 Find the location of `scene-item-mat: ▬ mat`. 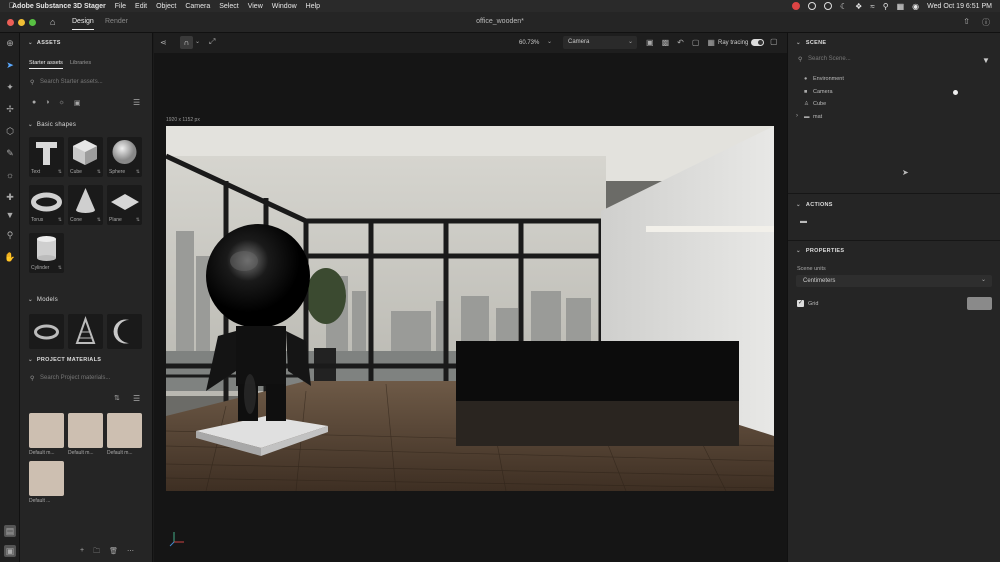

scene-item-mat: ▬ mat is located at coordinates (813, 117).